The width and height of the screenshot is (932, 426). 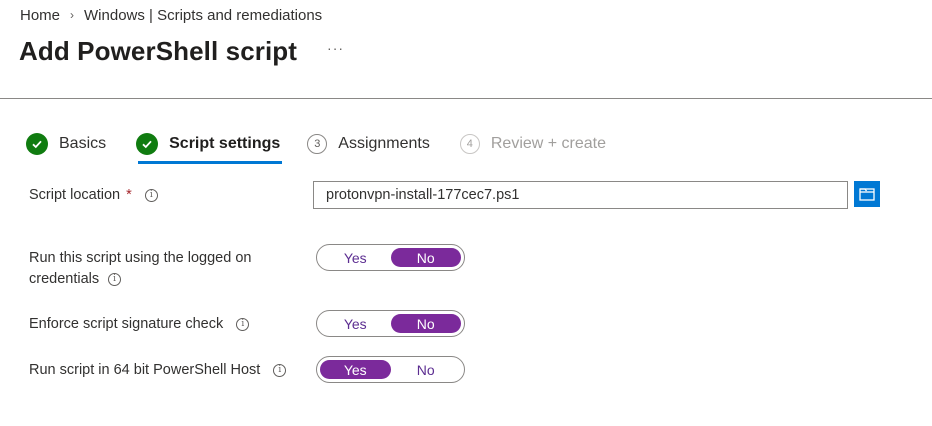 What do you see at coordinates (548, 143) in the screenshot?
I see `tab-review-create-label: Review + create` at bounding box center [548, 143].